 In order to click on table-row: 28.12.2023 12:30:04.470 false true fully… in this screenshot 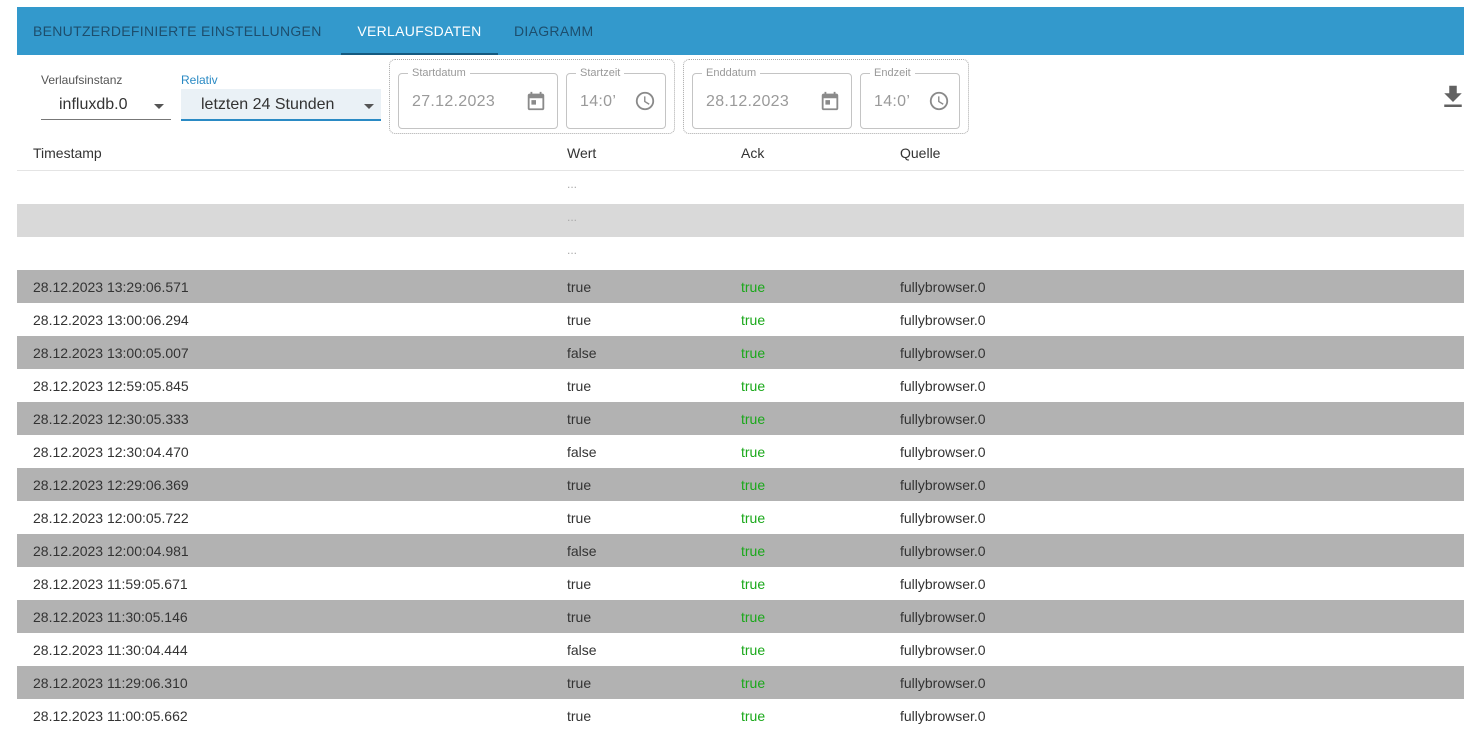, I will do `click(740, 451)`.